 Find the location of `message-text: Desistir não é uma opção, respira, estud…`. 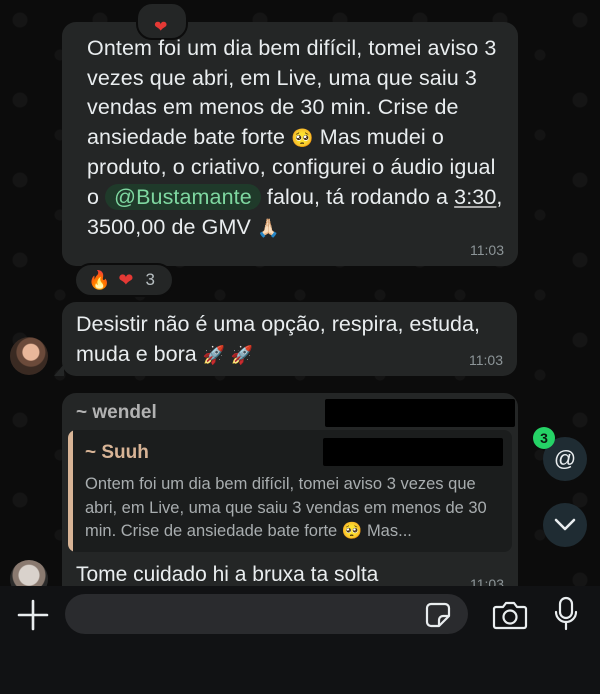

message-text: Desistir não é uma opção, respira, estud… is located at coordinates (286, 340).